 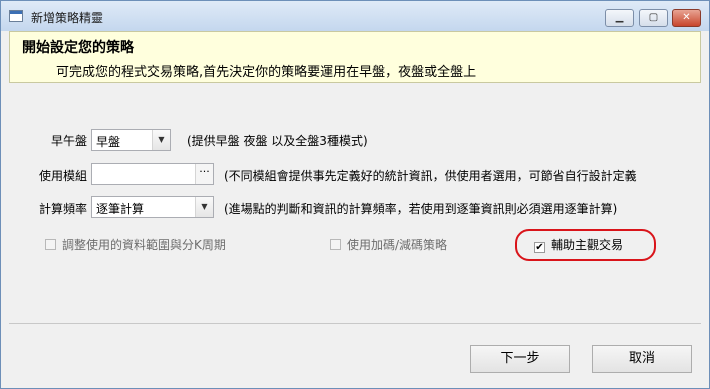 What do you see at coordinates (78, 48) in the screenshot?
I see `header-title: 開始設定您的策略` at bounding box center [78, 48].